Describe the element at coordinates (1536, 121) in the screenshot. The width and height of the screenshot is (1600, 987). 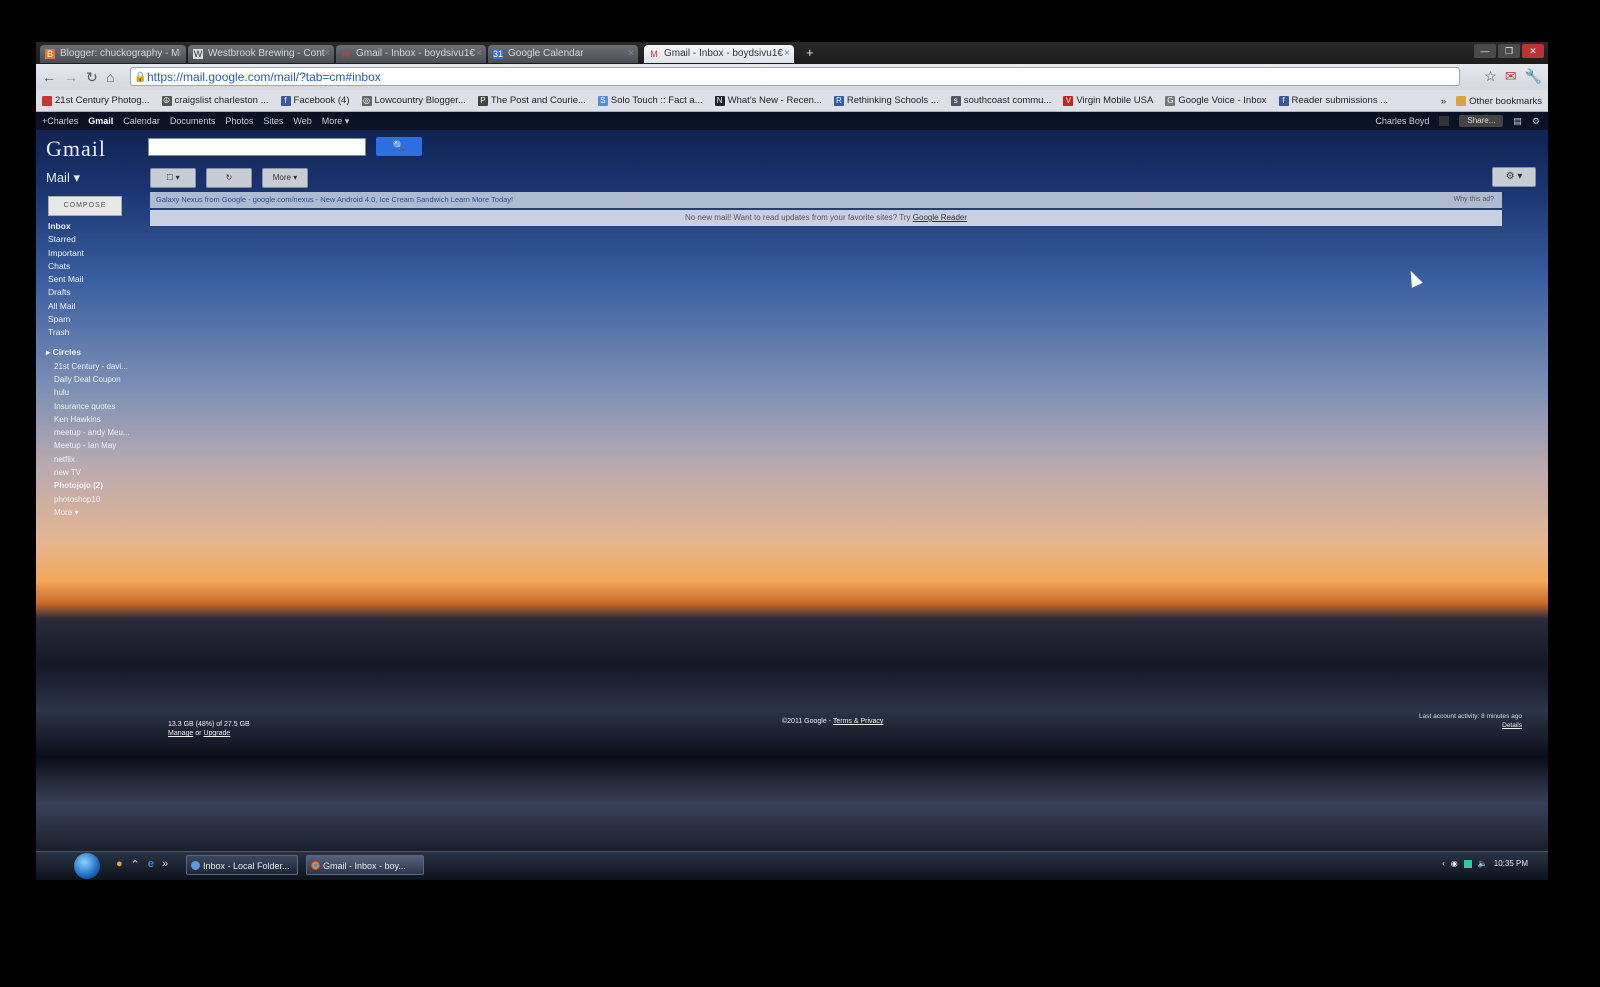
I see `gear-icon: ⚙` at that location.